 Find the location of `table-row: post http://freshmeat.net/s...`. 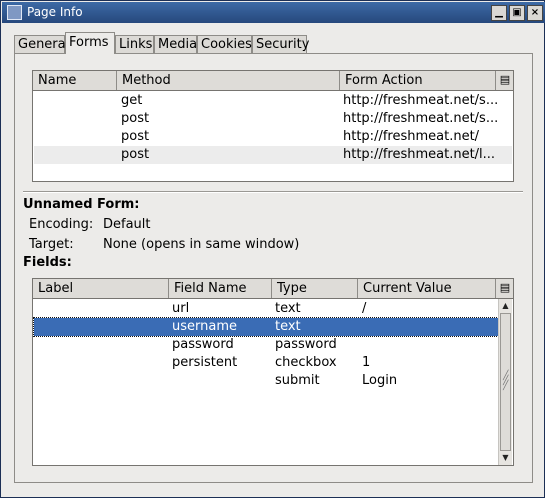

table-row: post http://freshmeat.net/s... is located at coordinates (273, 119).